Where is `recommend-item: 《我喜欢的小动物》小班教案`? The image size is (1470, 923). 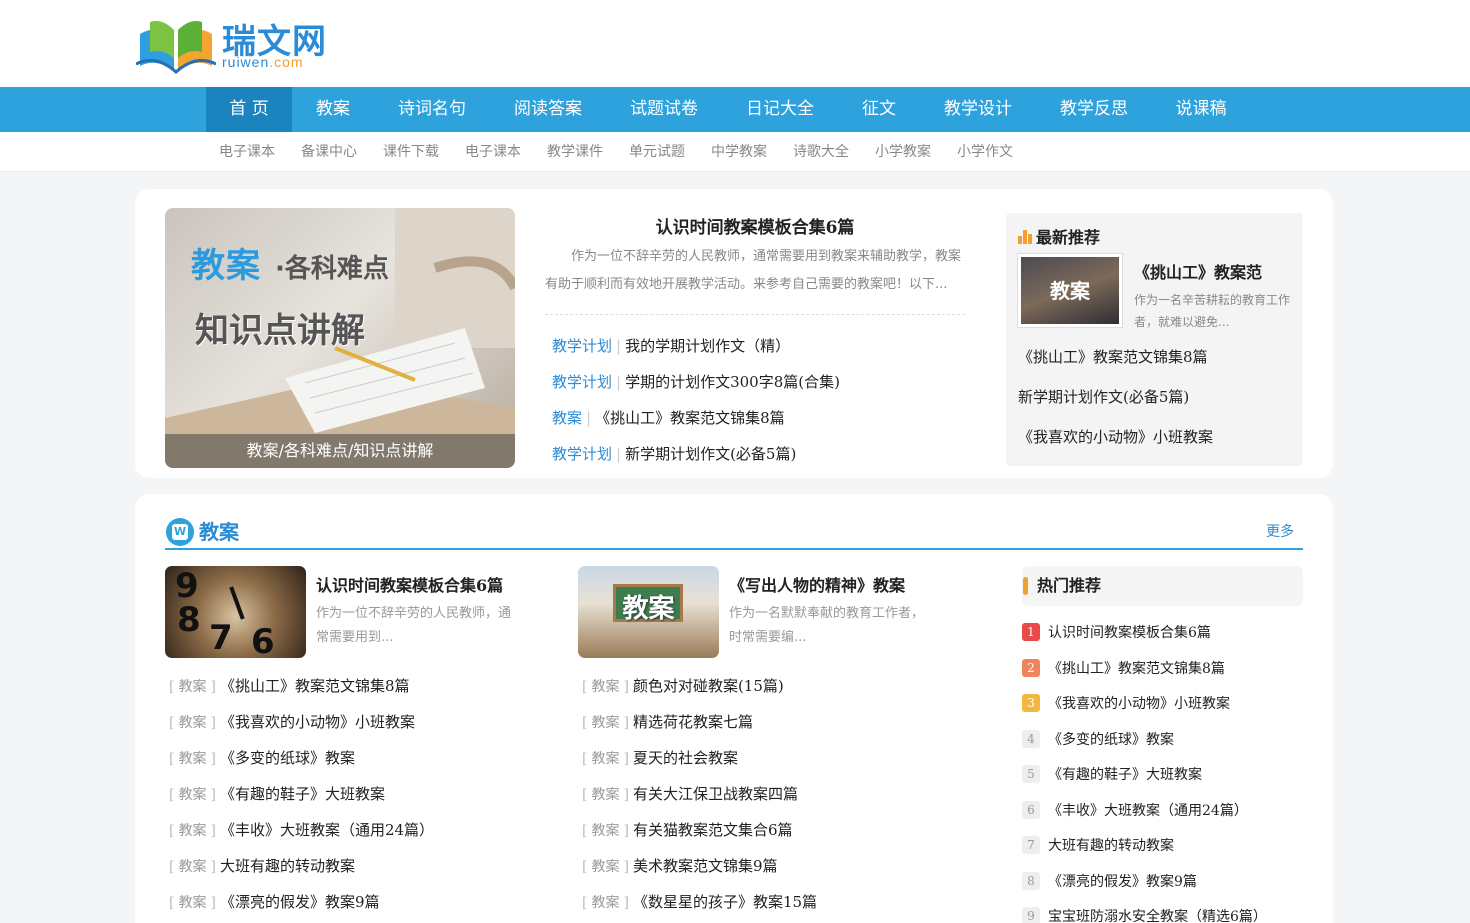
recommend-item: 《我喜欢的小动物》小班教案 is located at coordinates (1115, 437).